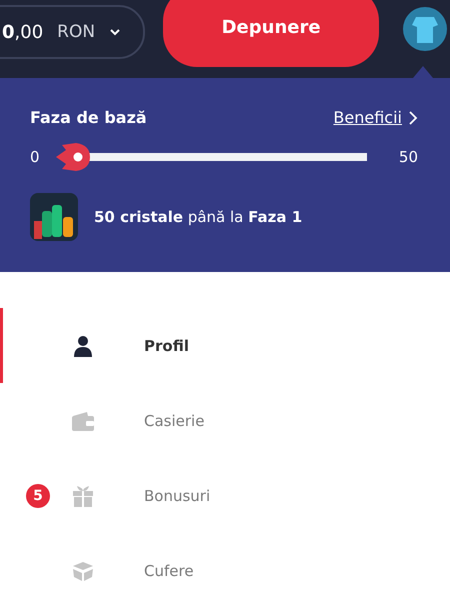  Describe the element at coordinates (174, 421) in the screenshot. I see `menu-label: Casierie` at that location.